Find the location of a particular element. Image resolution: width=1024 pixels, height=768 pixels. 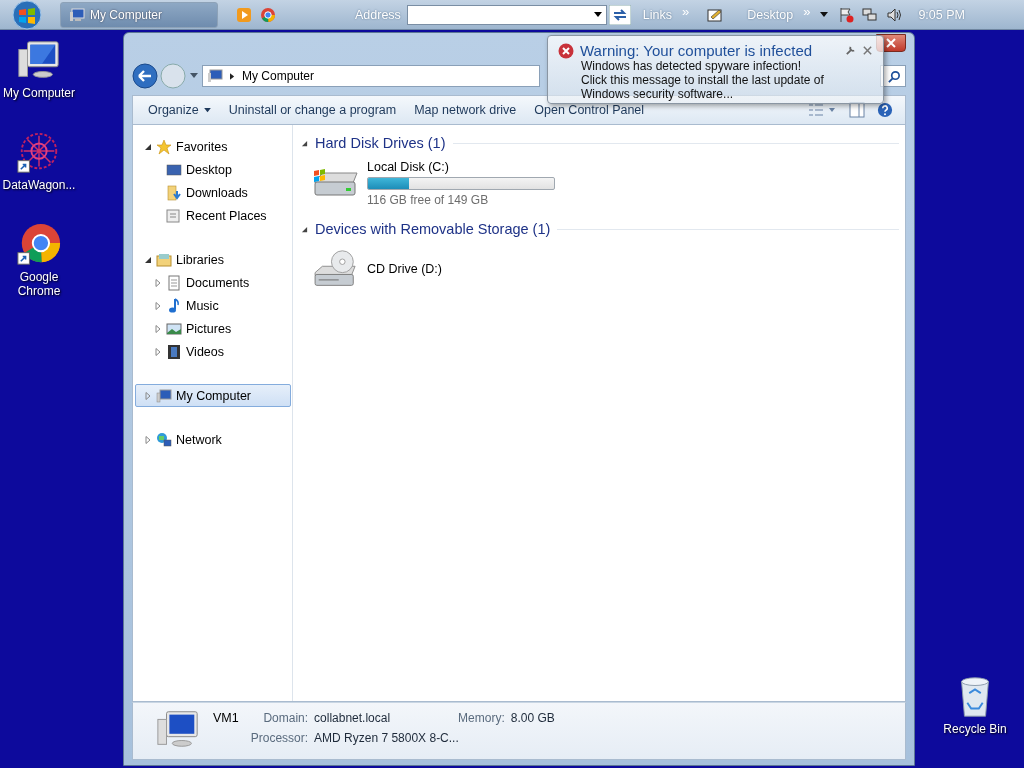

detail-label: Processor: is located at coordinates (279, 738).